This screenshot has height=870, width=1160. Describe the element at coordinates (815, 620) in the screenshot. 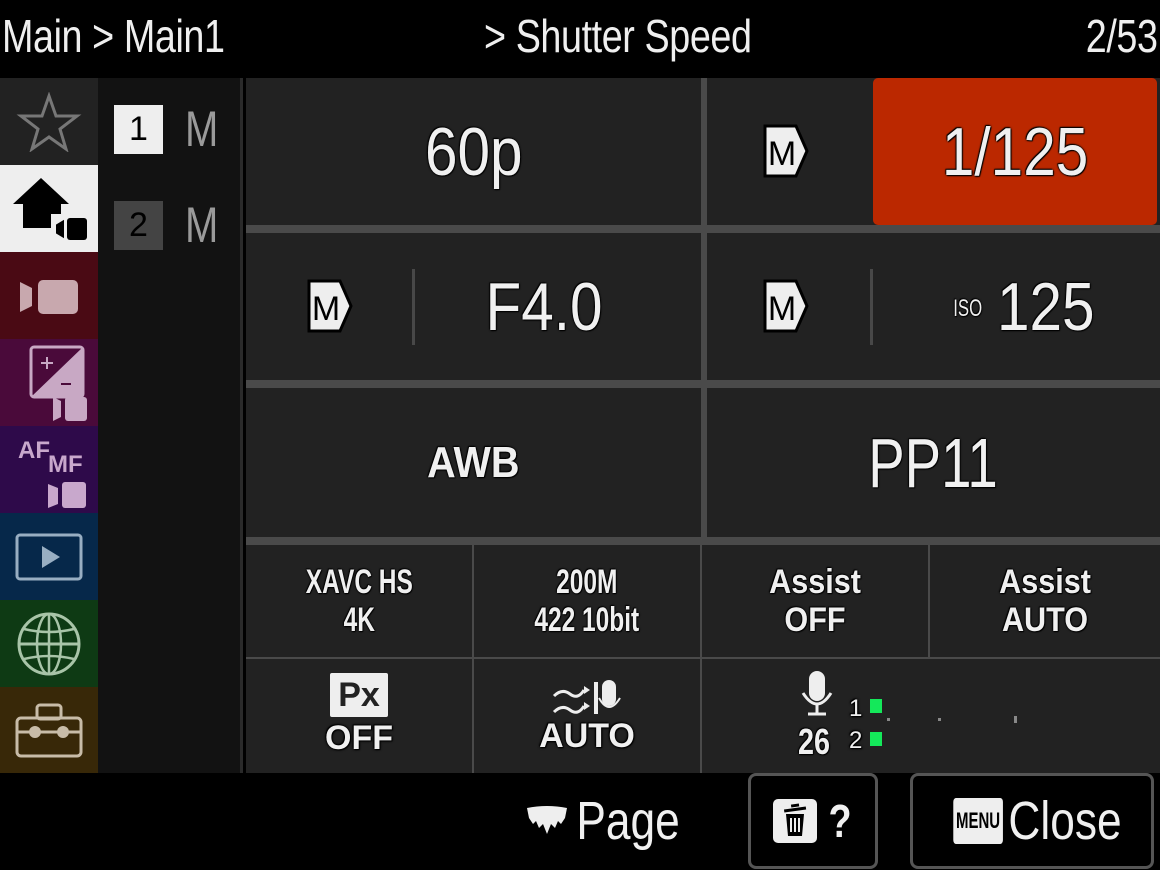

I see `gamma-assist-line2: OFF` at that location.